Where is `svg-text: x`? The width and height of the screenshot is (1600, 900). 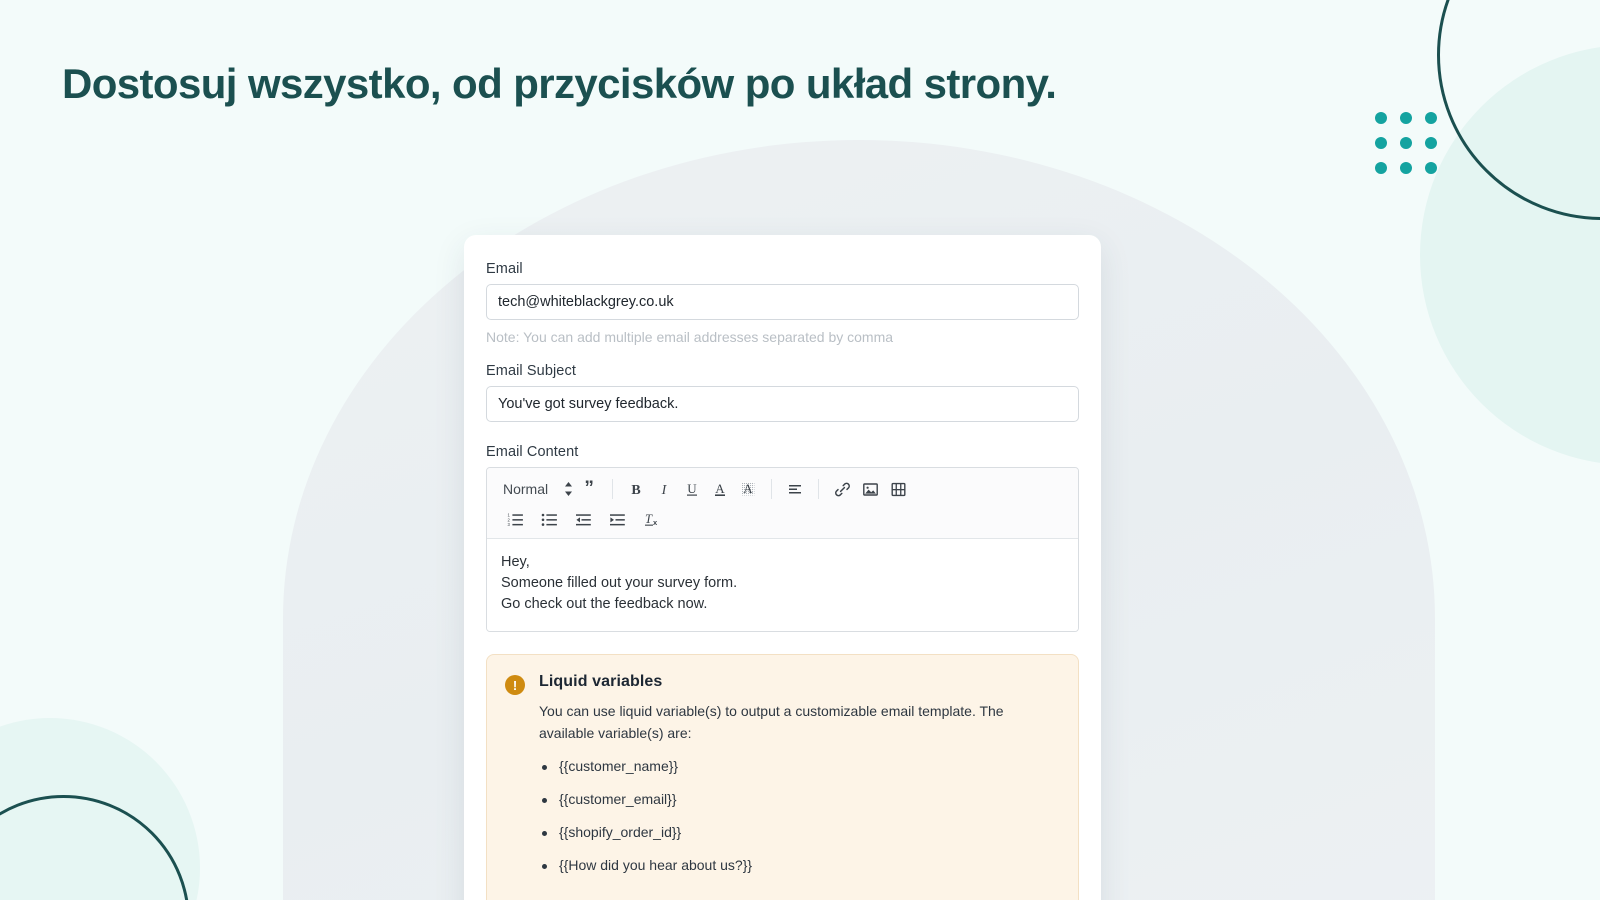 svg-text: x is located at coordinates (655, 522).